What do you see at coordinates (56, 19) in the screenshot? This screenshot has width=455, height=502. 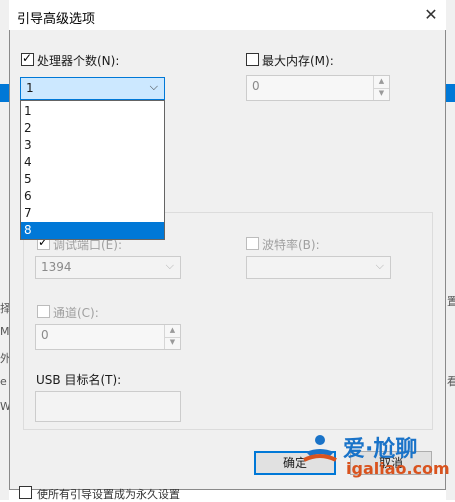 I see `dialog-title: 引导高级选项` at bounding box center [56, 19].